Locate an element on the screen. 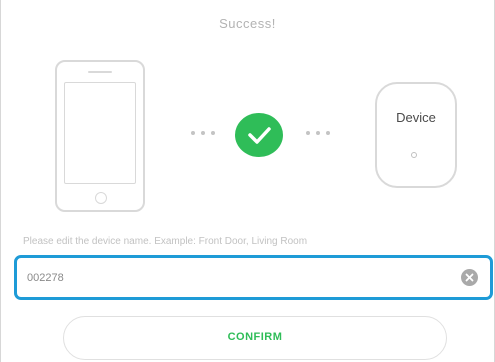 The width and height of the screenshot is (495, 362). device-name-field is located at coordinates (253, 277).